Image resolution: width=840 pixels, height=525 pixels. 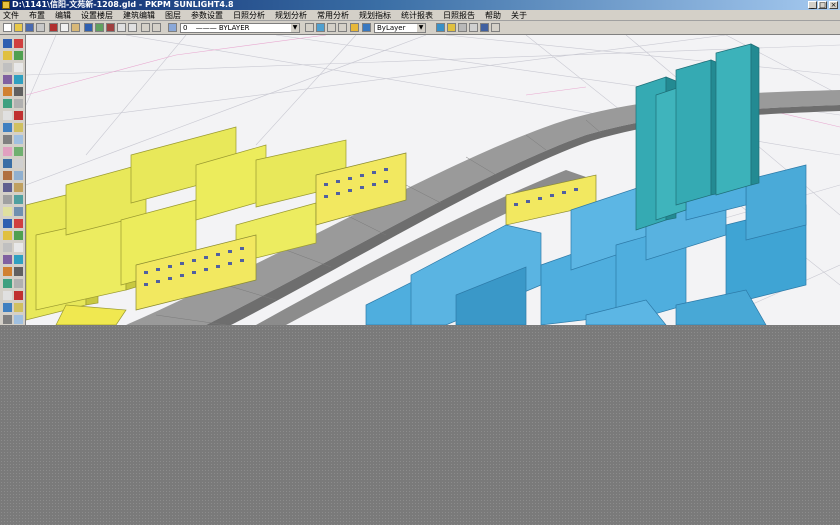 I want to click on menu-layout: 布置, so click(x=37, y=15).